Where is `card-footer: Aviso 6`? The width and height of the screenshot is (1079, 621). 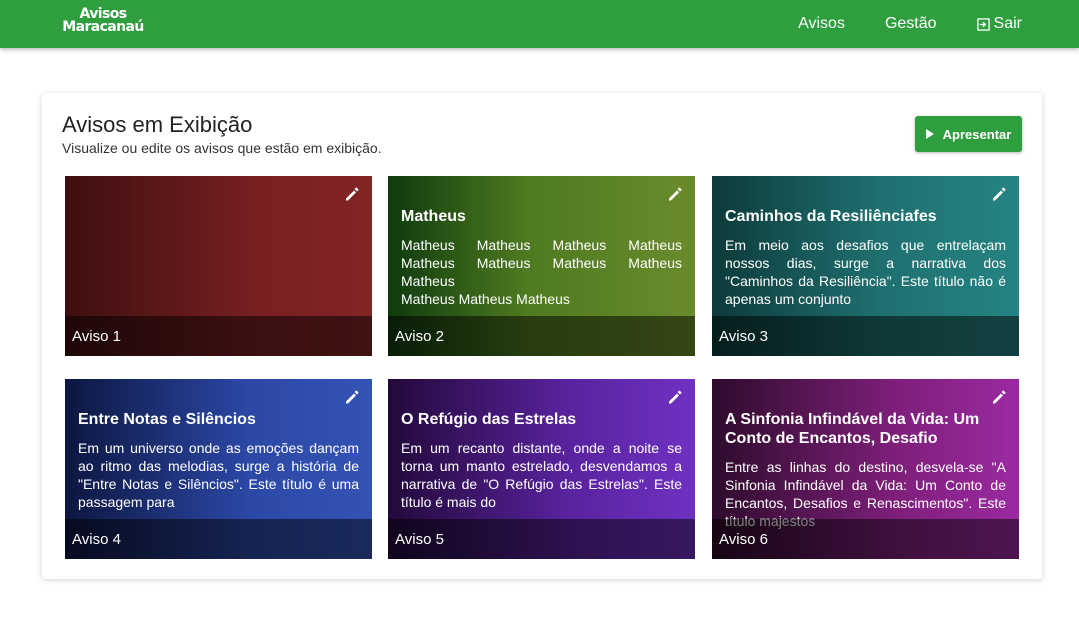 card-footer: Aviso 6 is located at coordinates (865, 539).